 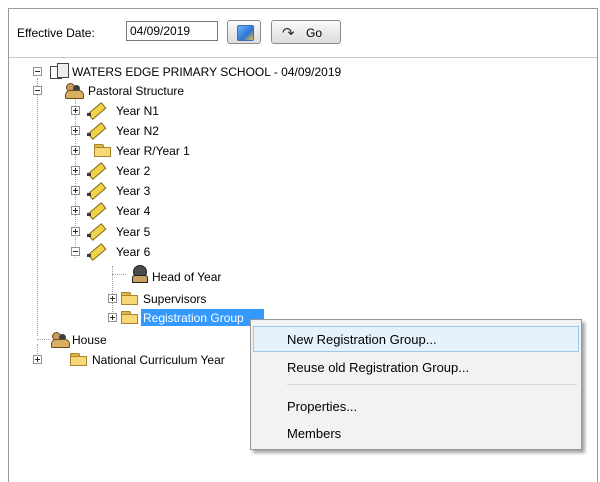 I want to click on tree-node-label: WATERS EDGE PRIMARY SCHOOL - 04/09/2019, so click(x=207, y=72).